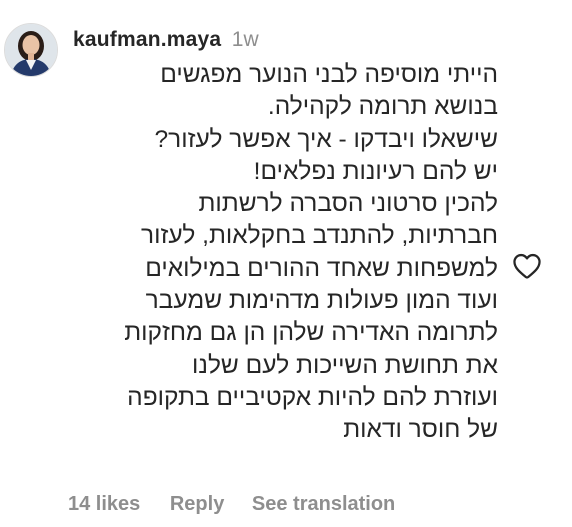 This screenshot has height=527, width=572. I want to click on heart-icon-graphic, so click(527, 266).